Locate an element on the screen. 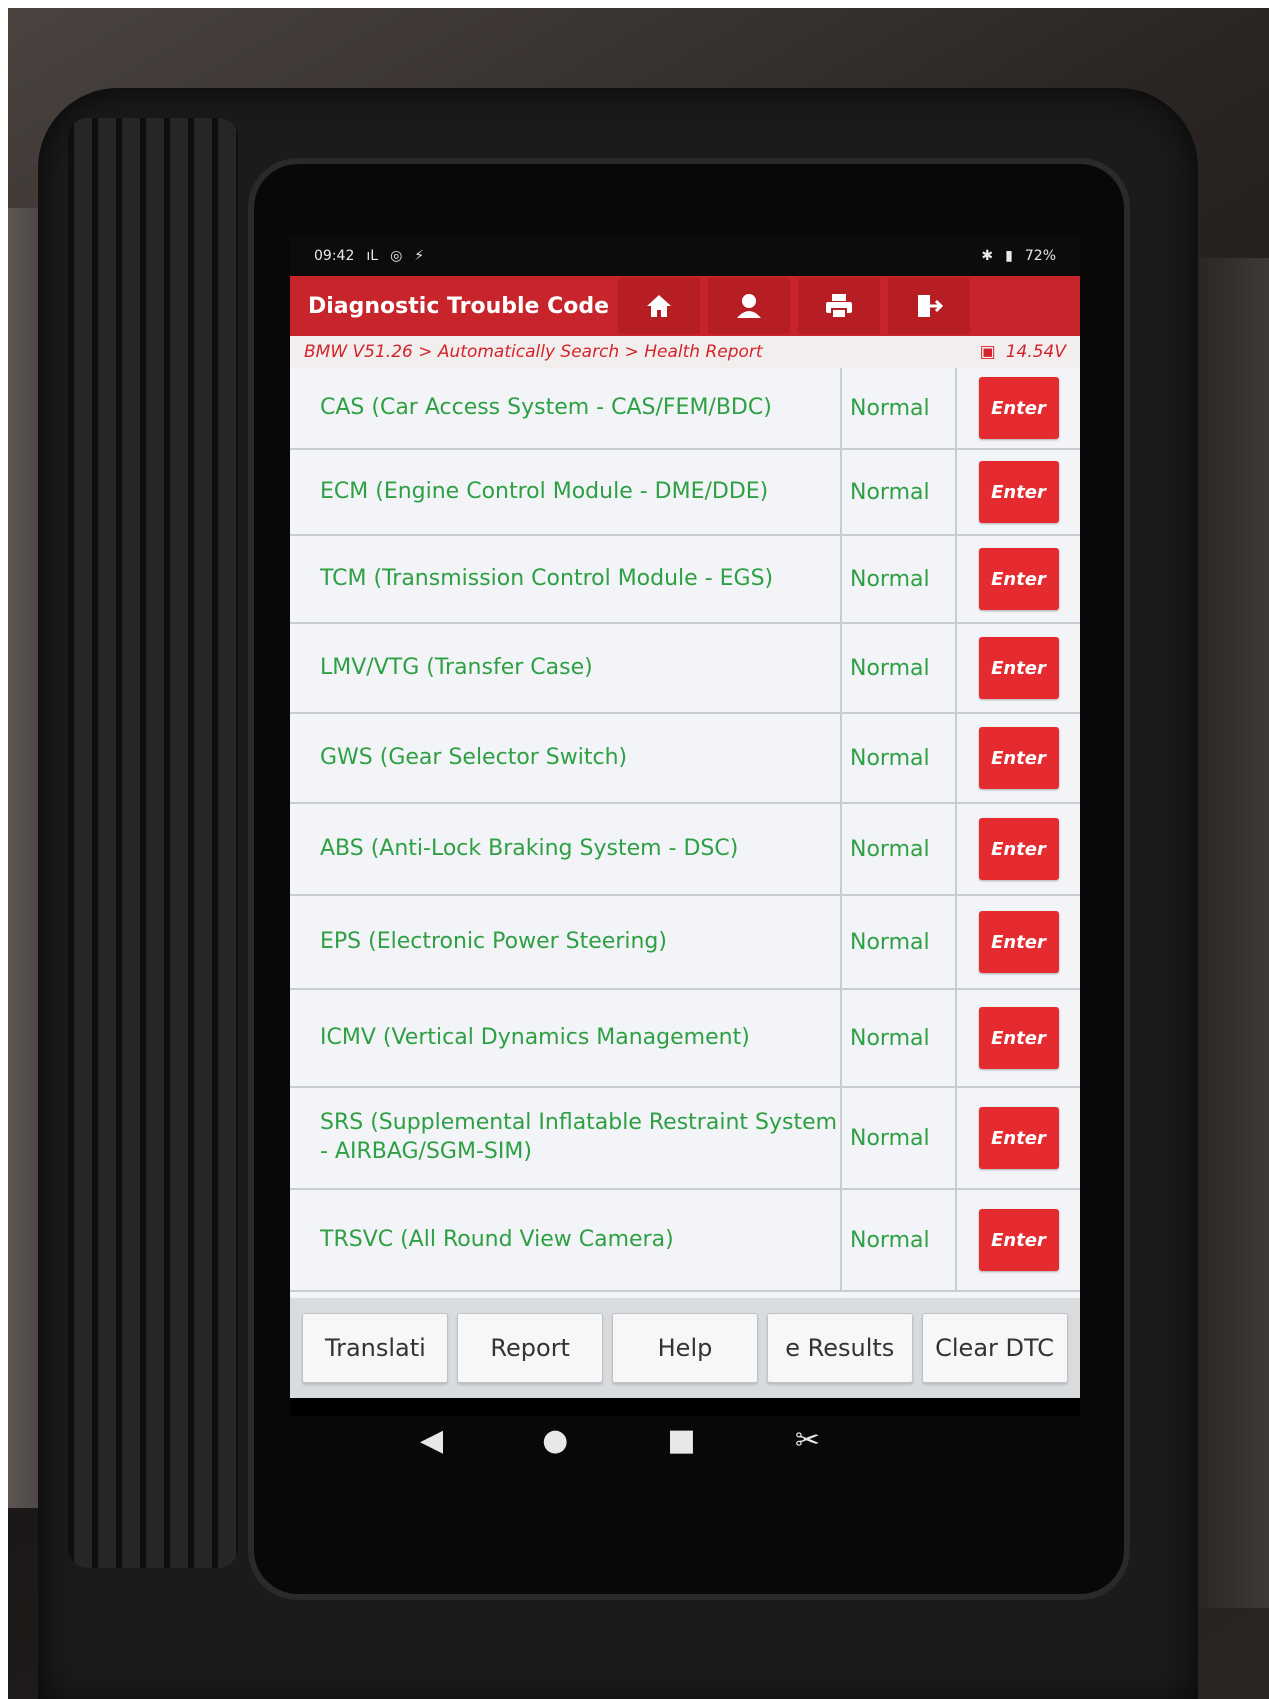 This screenshot has height=1699, width=1269. home-button is located at coordinates (659, 306).